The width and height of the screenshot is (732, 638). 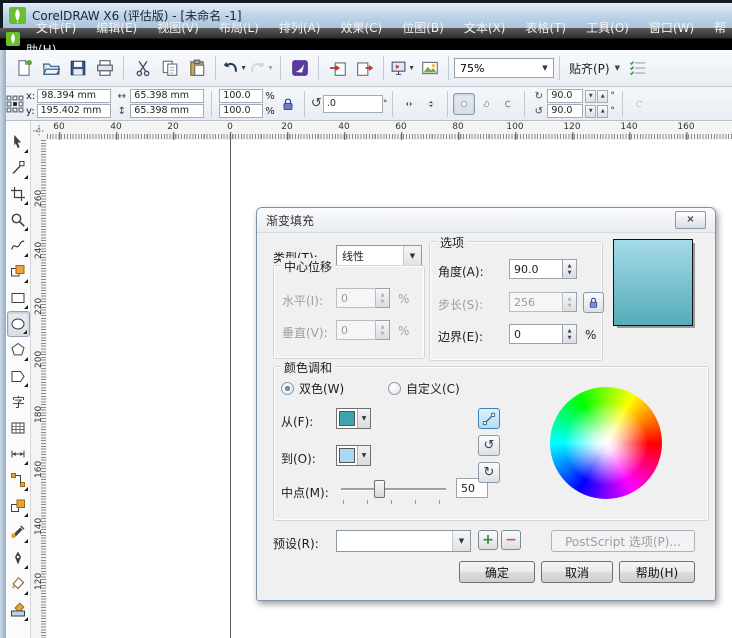 I want to click on edge-pad-field: 0, so click(x=536, y=334).